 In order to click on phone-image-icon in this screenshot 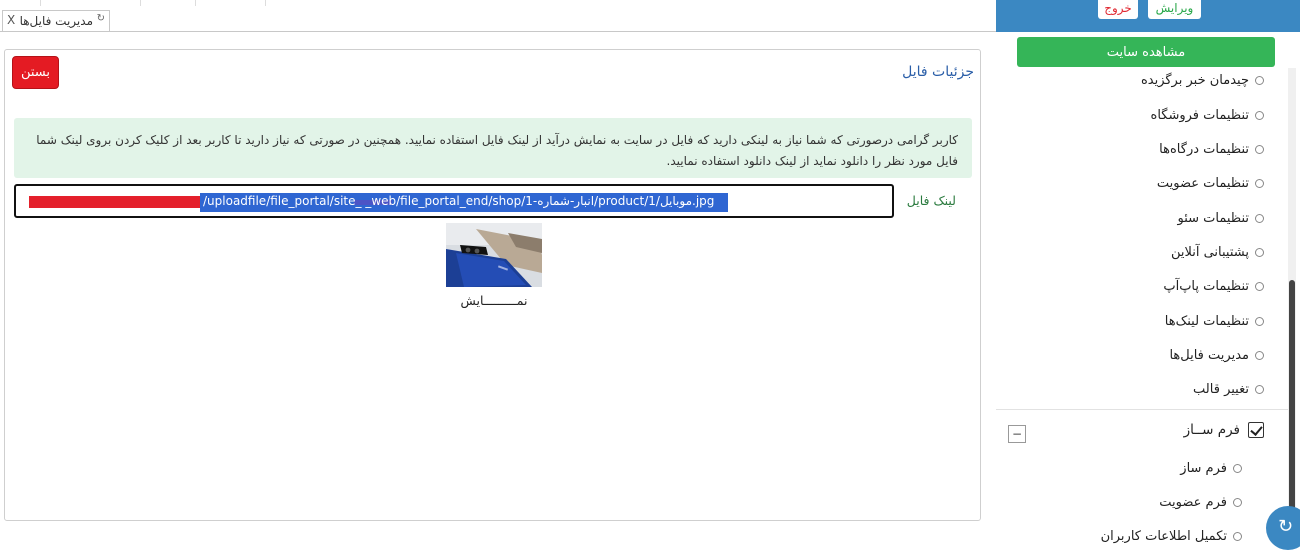, I will do `click(494, 255)`.